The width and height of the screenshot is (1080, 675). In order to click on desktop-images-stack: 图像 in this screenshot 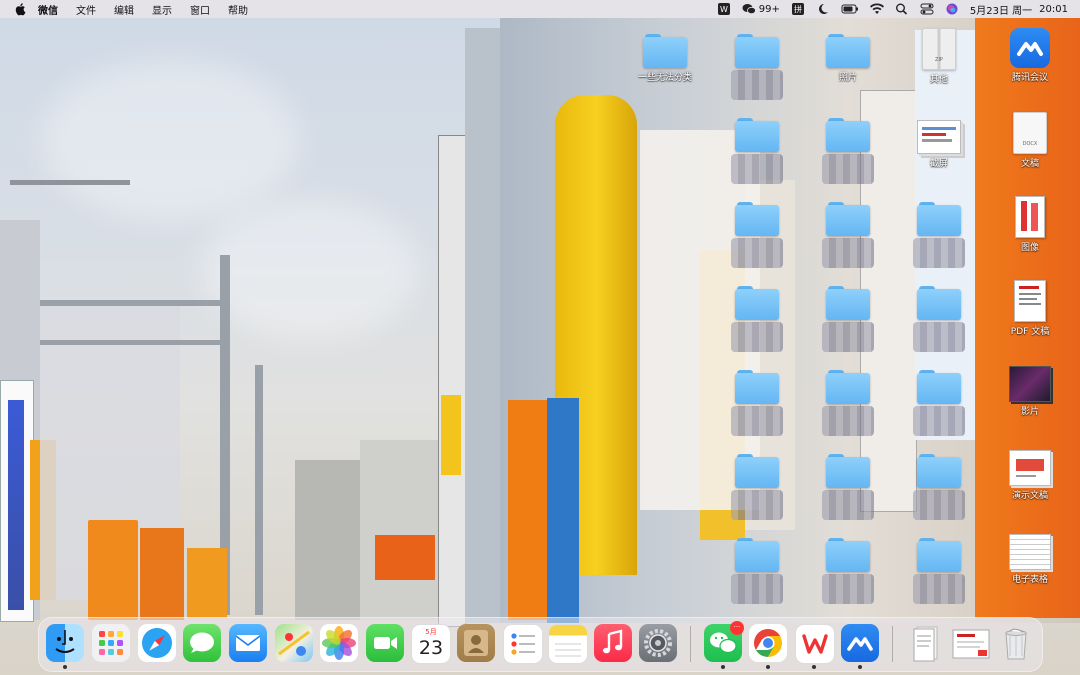, I will do `click(1030, 224)`.